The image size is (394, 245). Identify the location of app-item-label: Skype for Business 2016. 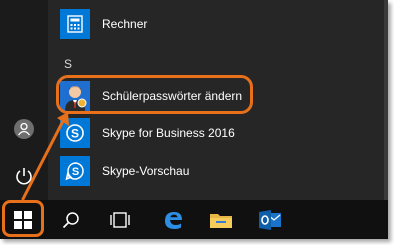
(168, 133).